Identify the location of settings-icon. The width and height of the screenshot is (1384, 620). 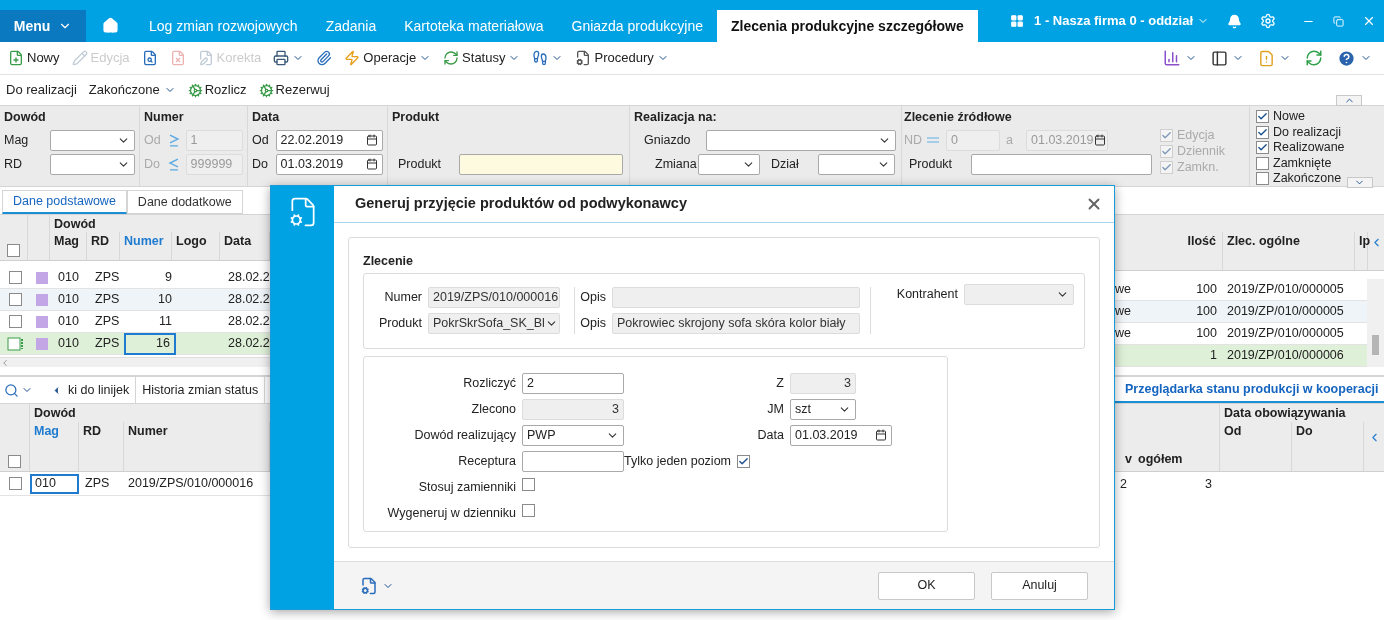
(1268, 21).